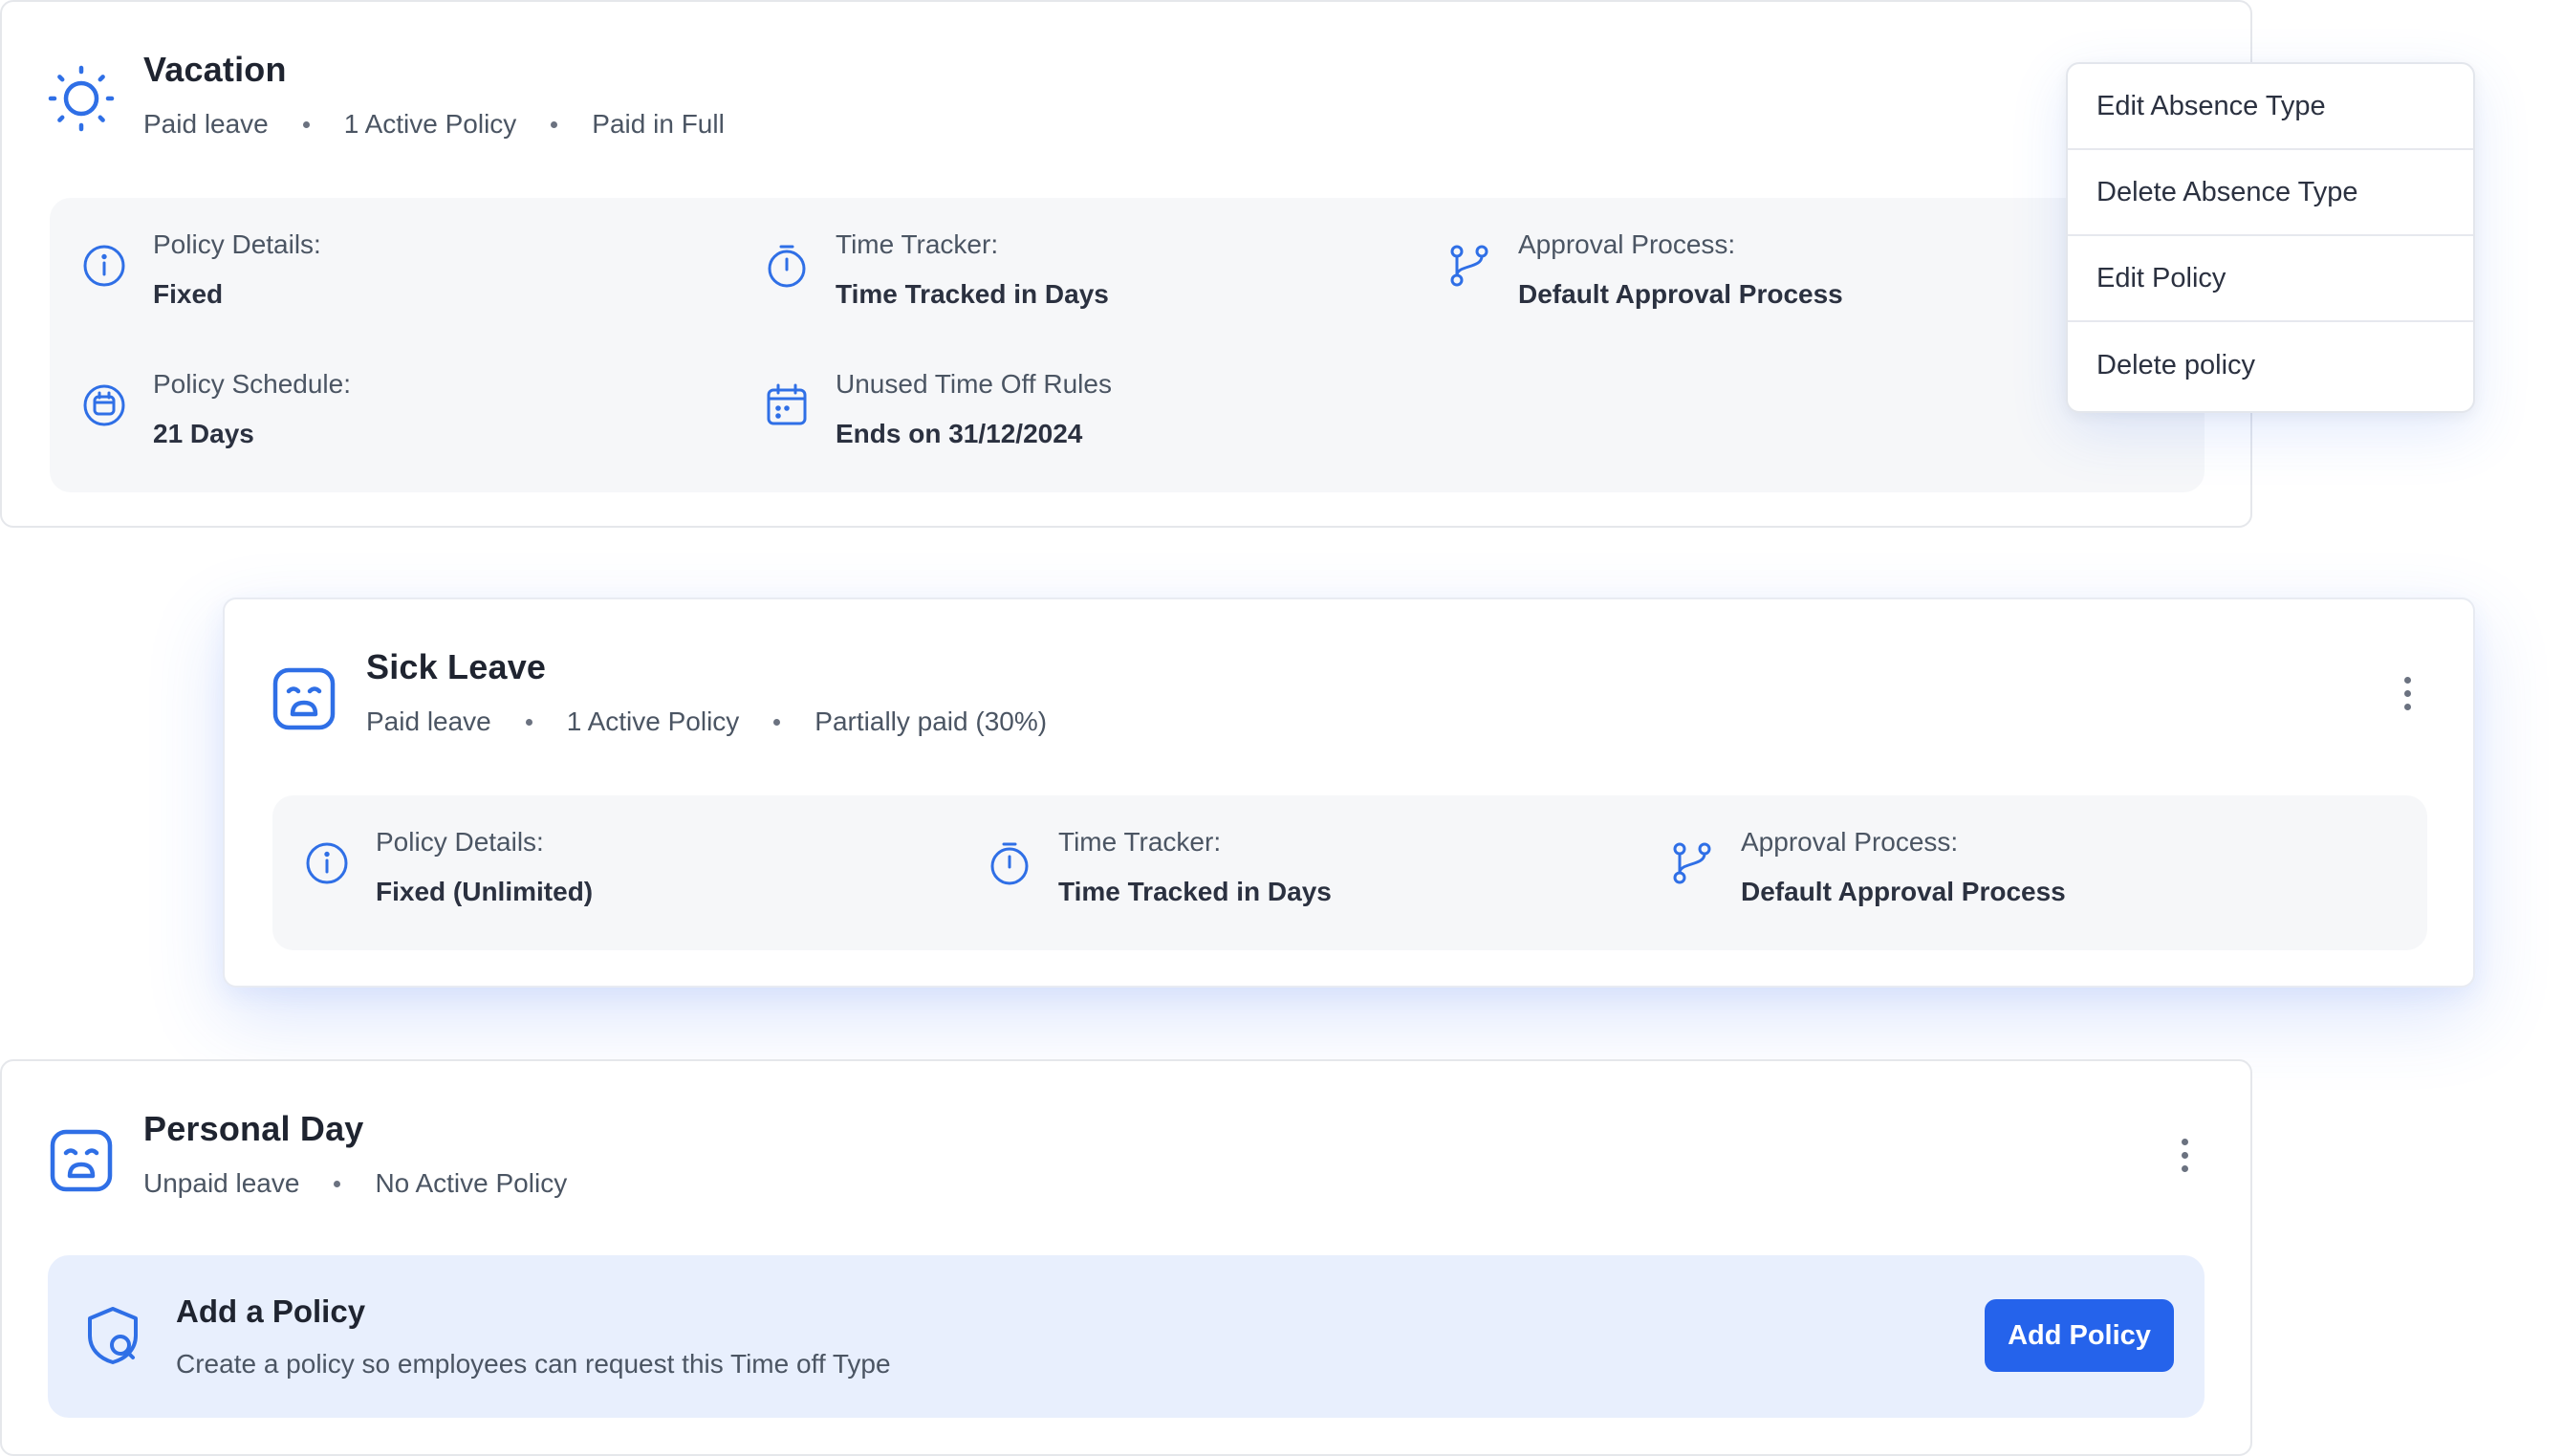  Describe the element at coordinates (787, 405) in the screenshot. I see `calendar-icon` at that location.